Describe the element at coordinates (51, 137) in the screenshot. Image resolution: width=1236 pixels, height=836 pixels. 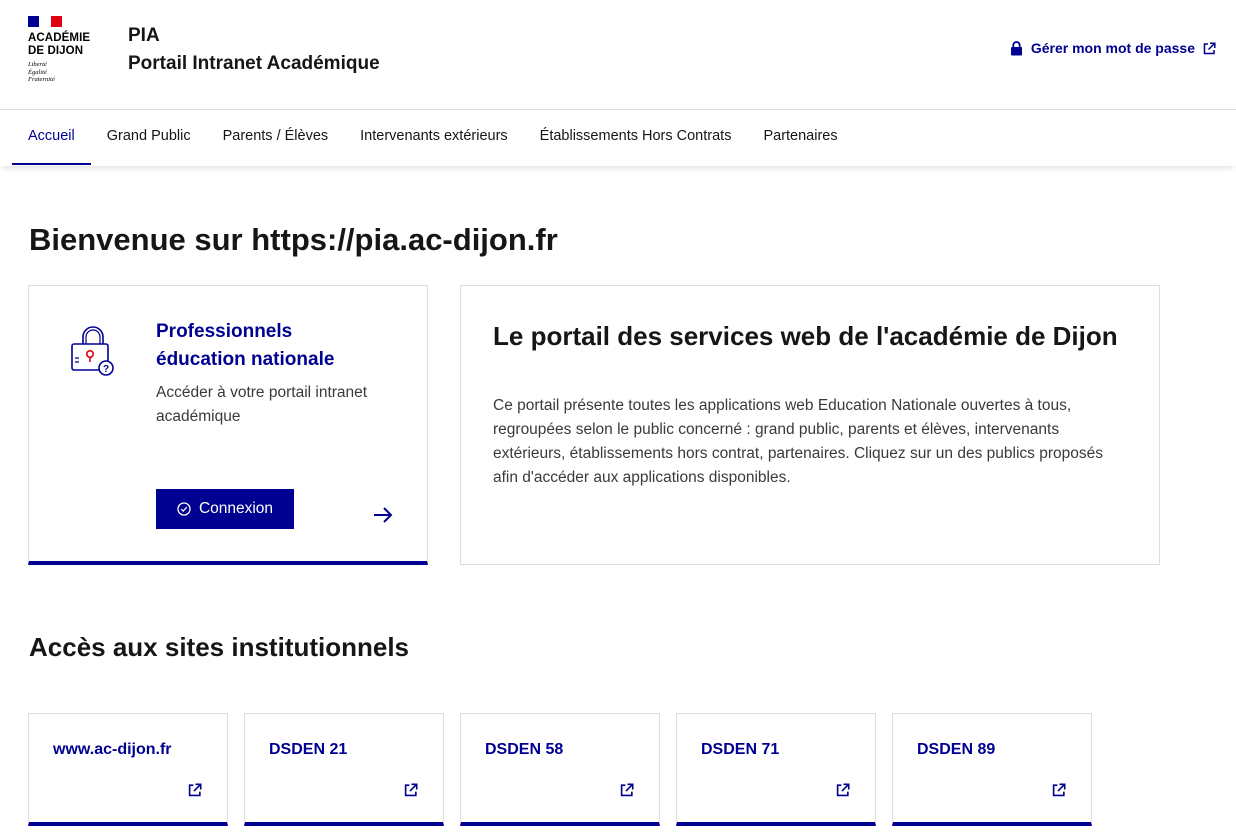
I see `nav-item-accueil: Accueil` at that location.